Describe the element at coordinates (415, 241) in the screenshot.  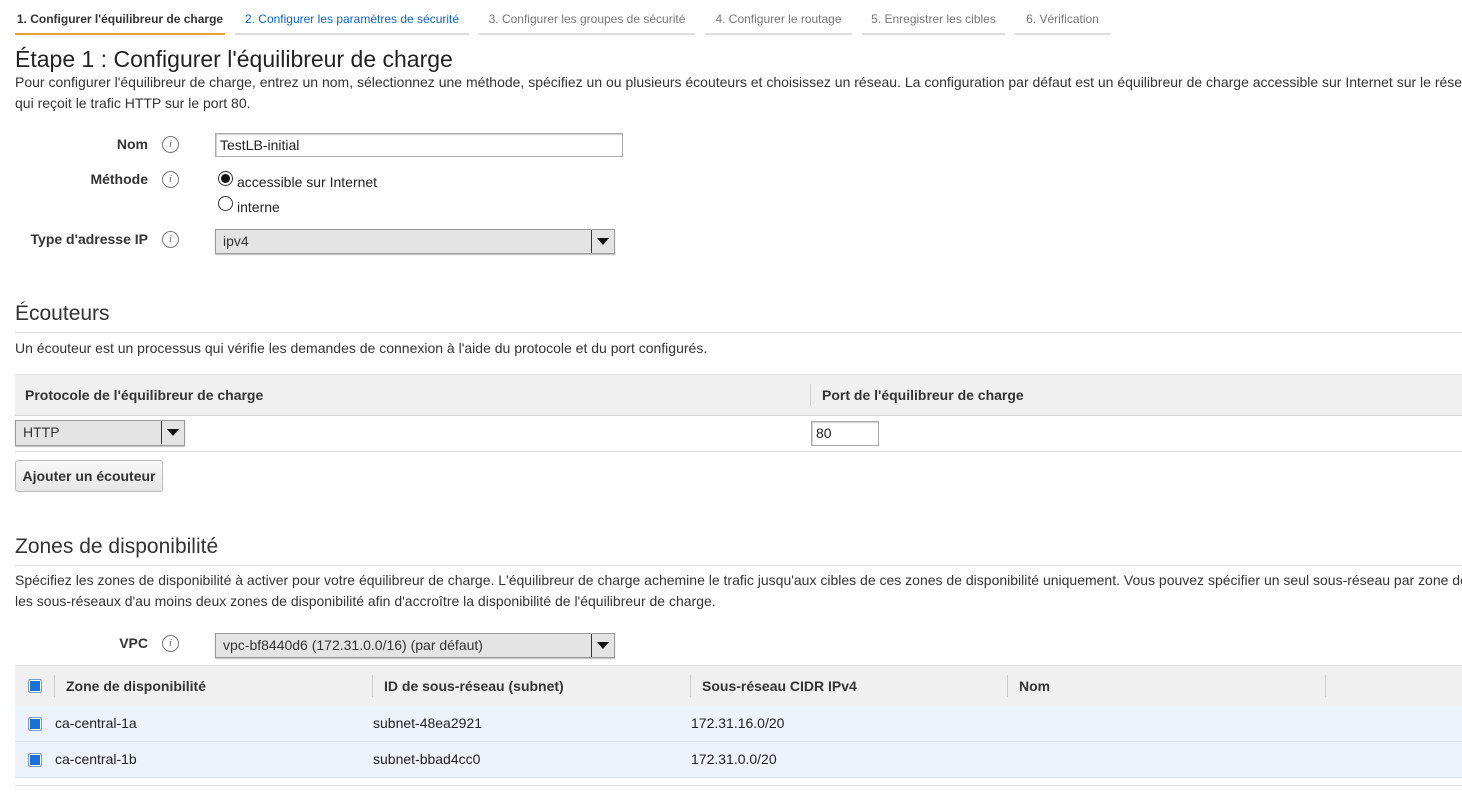
I see `ip-type-select: ipv4` at that location.